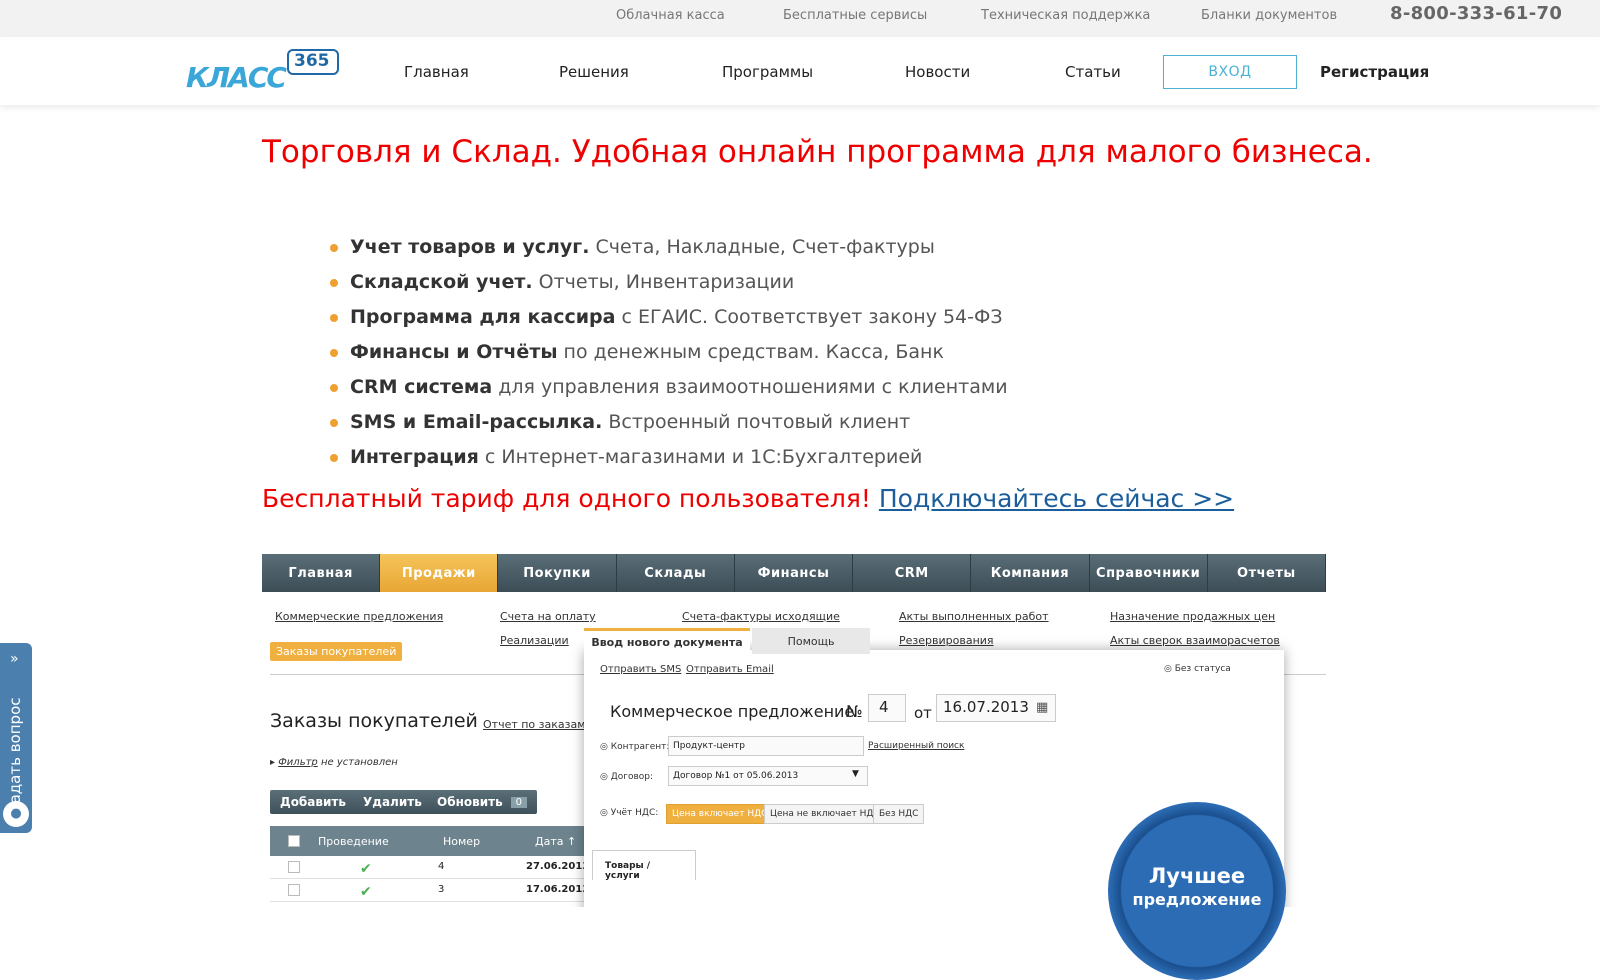 Image resolution: width=1600 pixels, height=980 pixels. I want to click on app-tab-sales: Продажи, so click(439, 573).